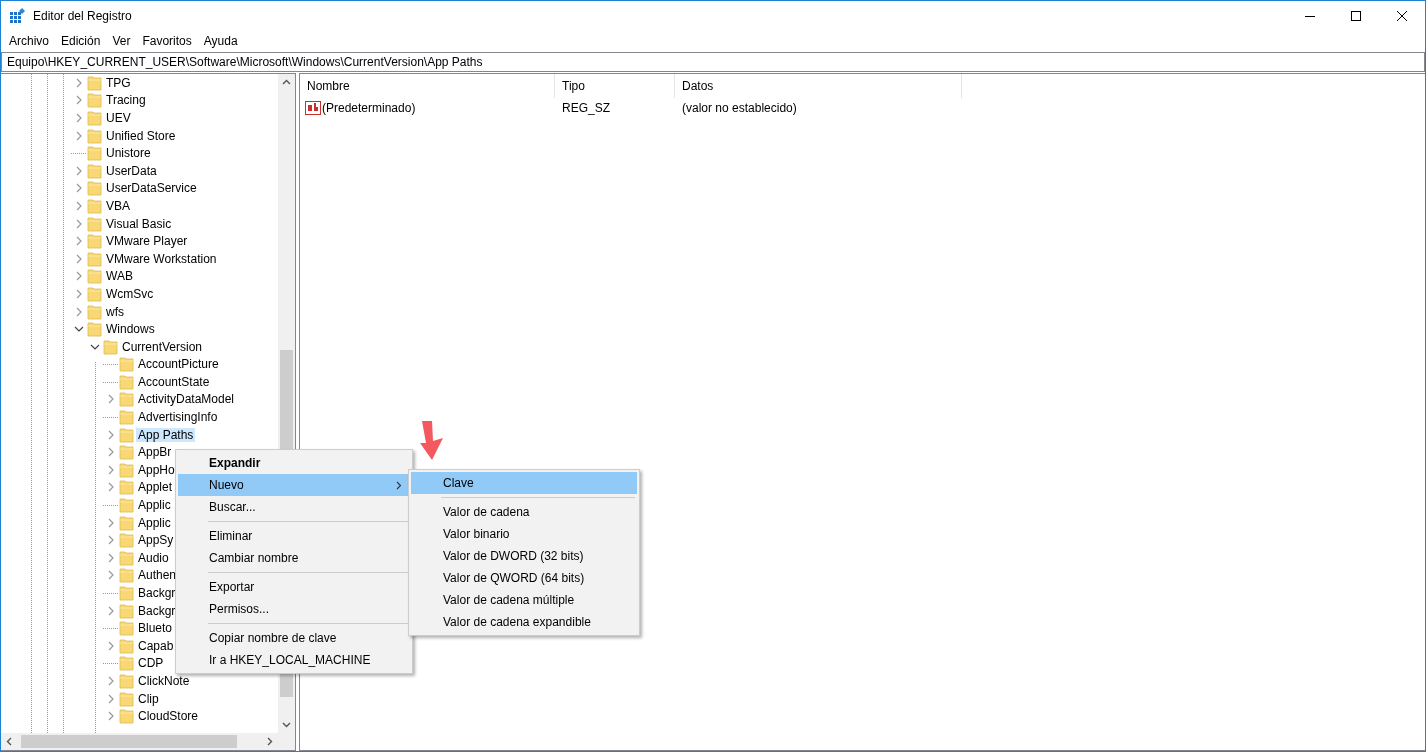 Image resolution: width=1426 pixels, height=752 pixels. What do you see at coordinates (82, 16) in the screenshot?
I see `window-title: Editor del Registro` at bounding box center [82, 16].